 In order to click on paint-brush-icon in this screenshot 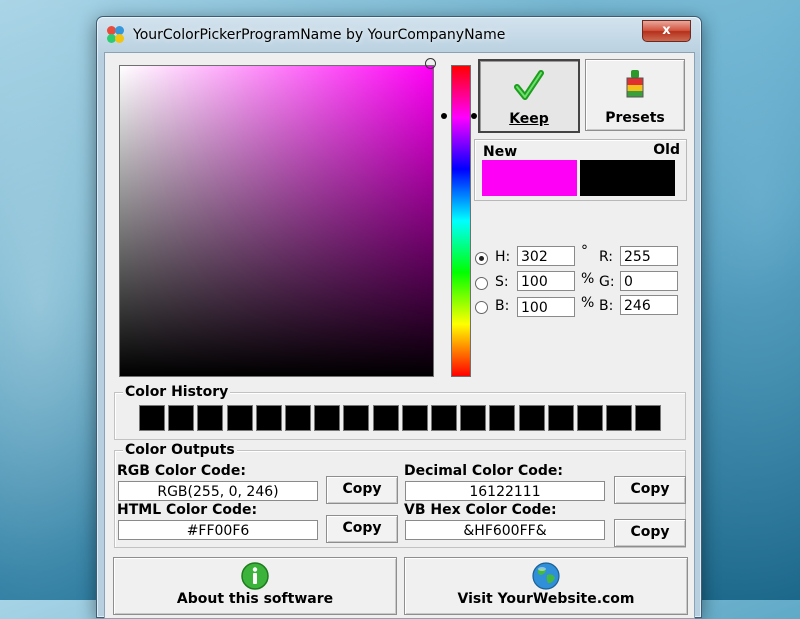, I will do `click(635, 84)`.